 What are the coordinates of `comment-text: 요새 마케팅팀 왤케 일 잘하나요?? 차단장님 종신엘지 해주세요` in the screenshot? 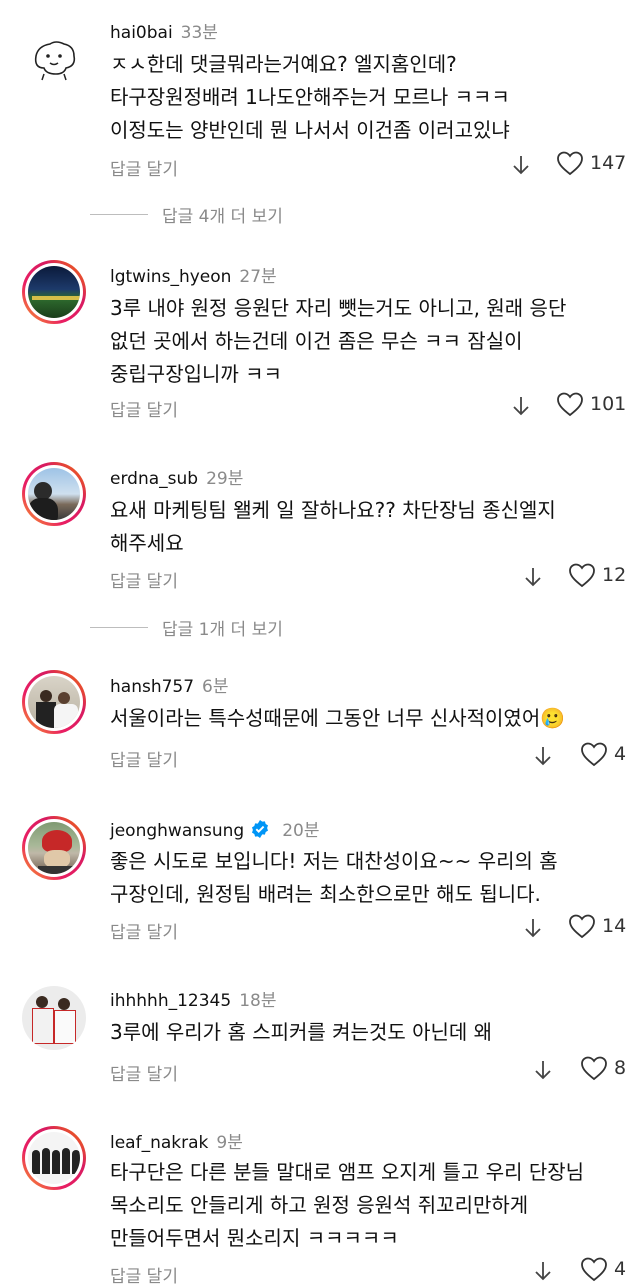 It's located at (360, 527).